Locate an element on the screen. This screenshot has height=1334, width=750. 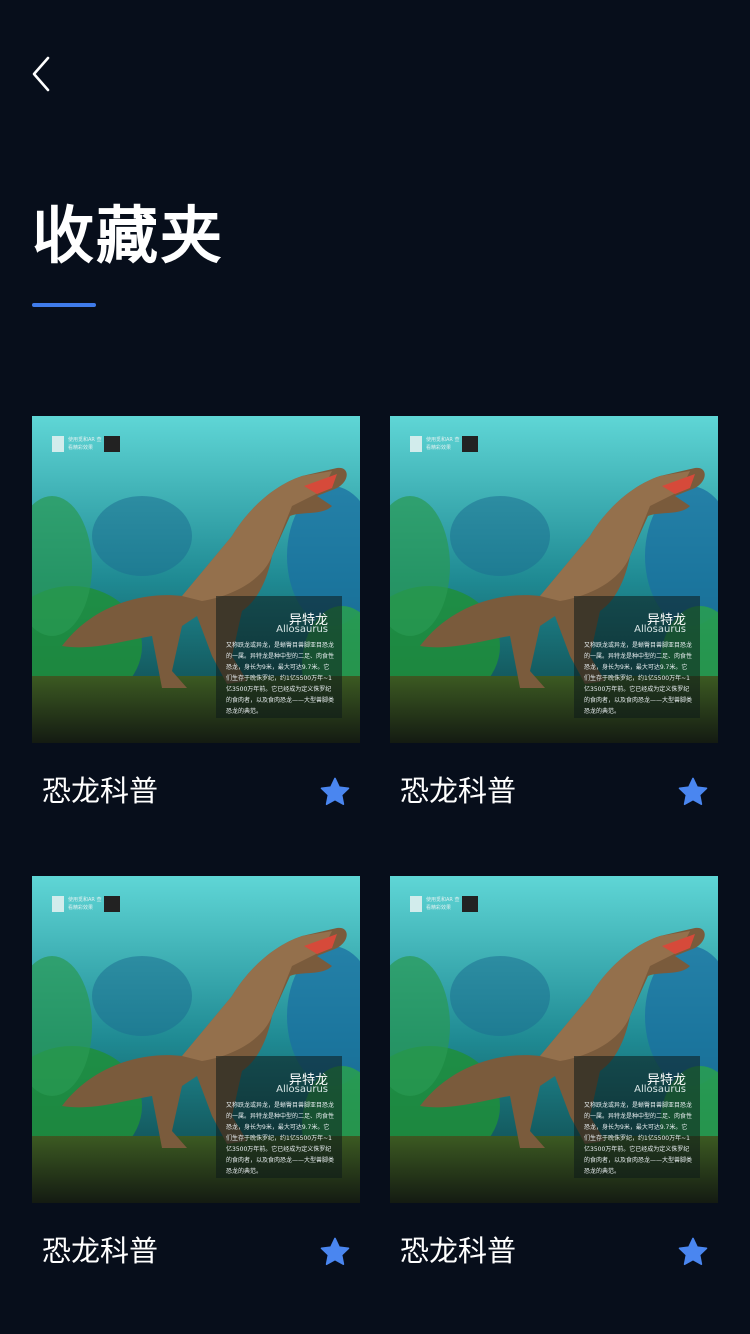
page-title: 收藏夹 is located at coordinates (128, 235).